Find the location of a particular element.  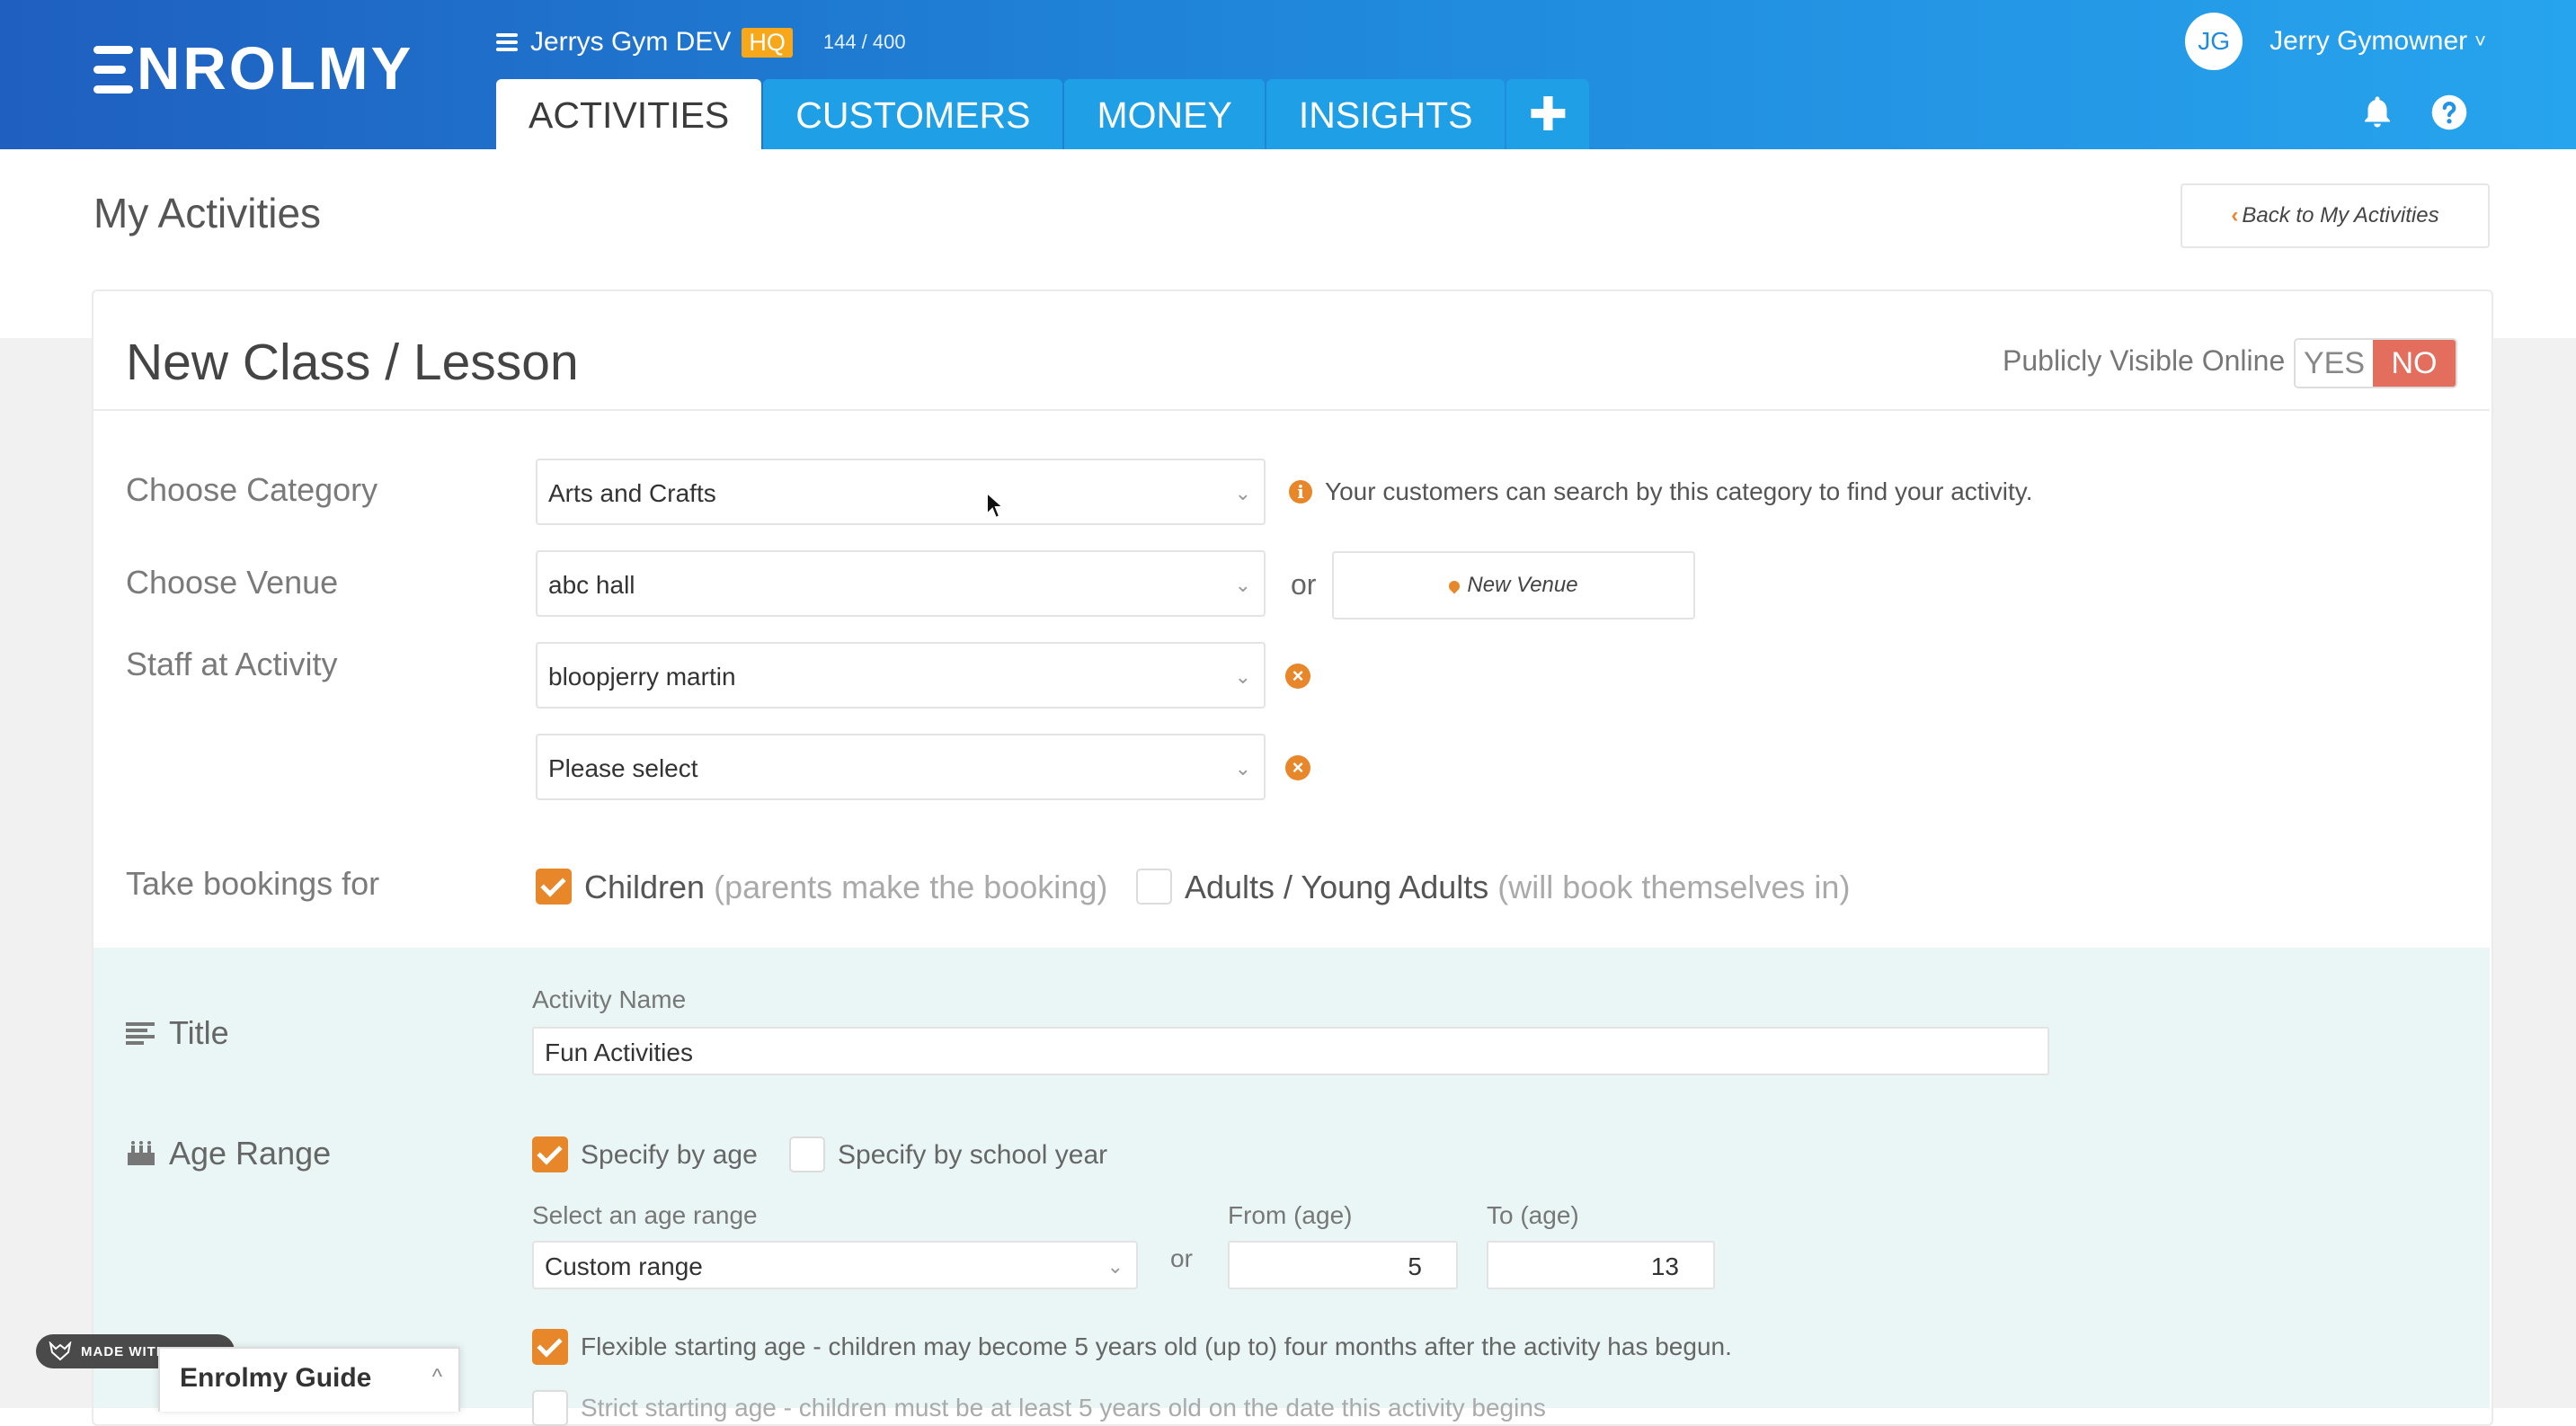

to-age-label: To (age) is located at coordinates (1533, 1215).